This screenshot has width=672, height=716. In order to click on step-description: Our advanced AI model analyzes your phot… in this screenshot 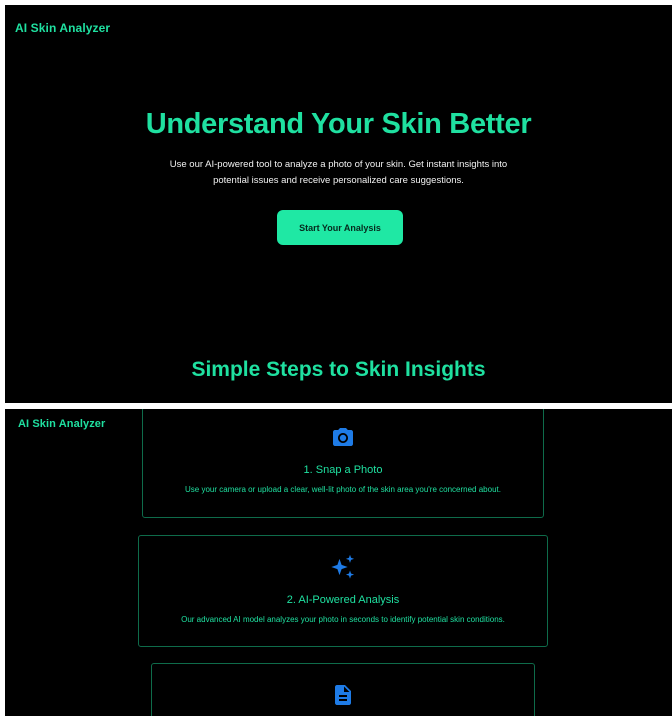, I will do `click(343, 619)`.